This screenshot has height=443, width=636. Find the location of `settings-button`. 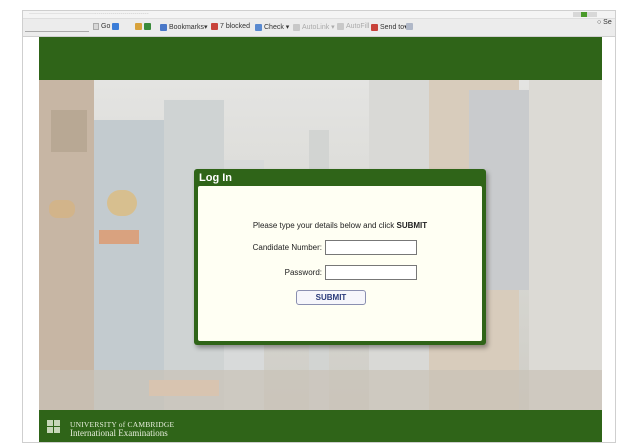

settings-button is located at coordinates (409, 26).